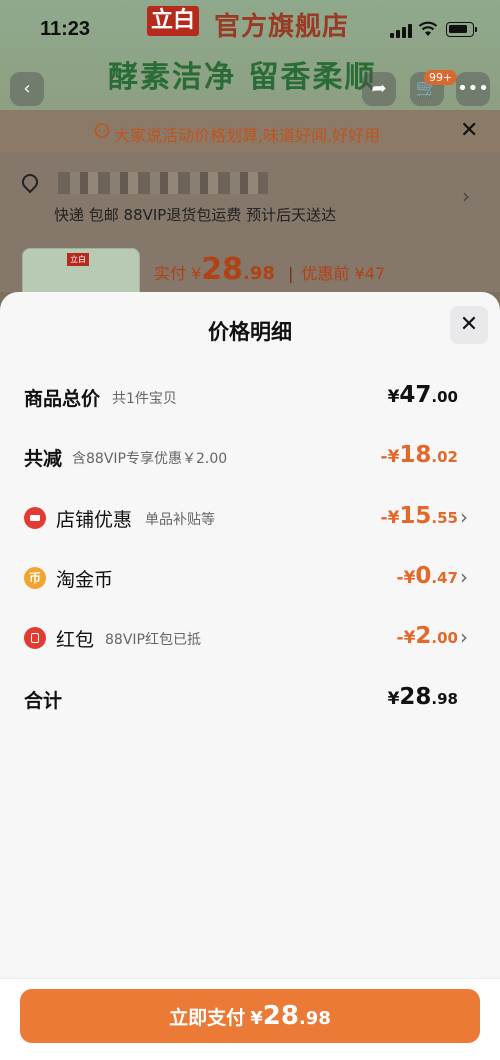 The width and height of the screenshot is (500, 1060). Describe the element at coordinates (256, 1018) in the screenshot. I see `pay-button-currency: ¥` at that location.